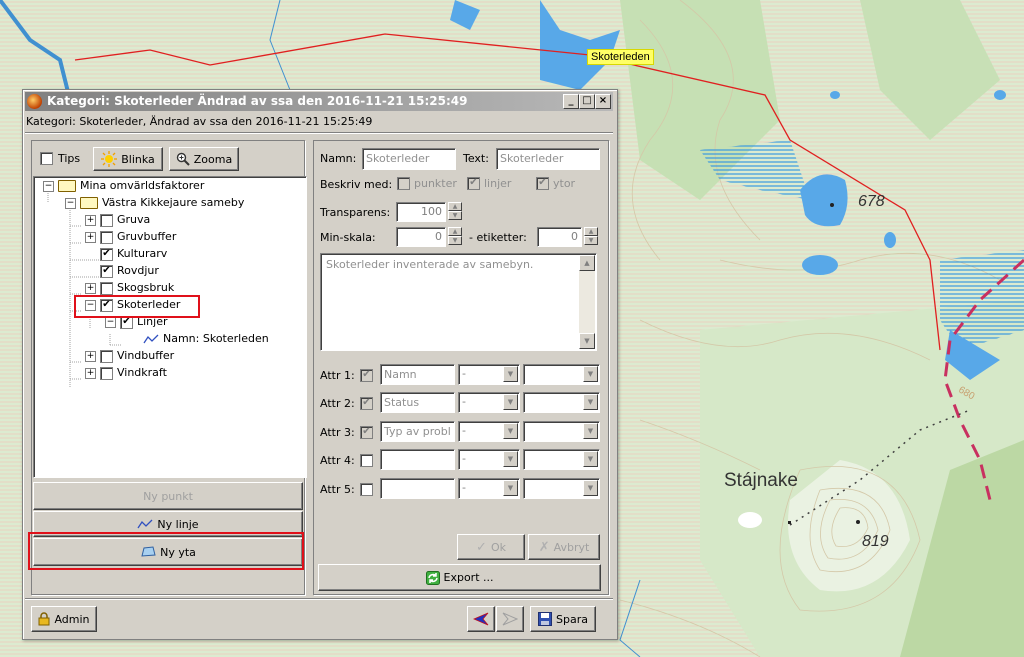 The image size is (1024, 657). Describe the element at coordinates (455, 236) in the screenshot. I see `min-scale-spinner: ▲ ▼` at that location.